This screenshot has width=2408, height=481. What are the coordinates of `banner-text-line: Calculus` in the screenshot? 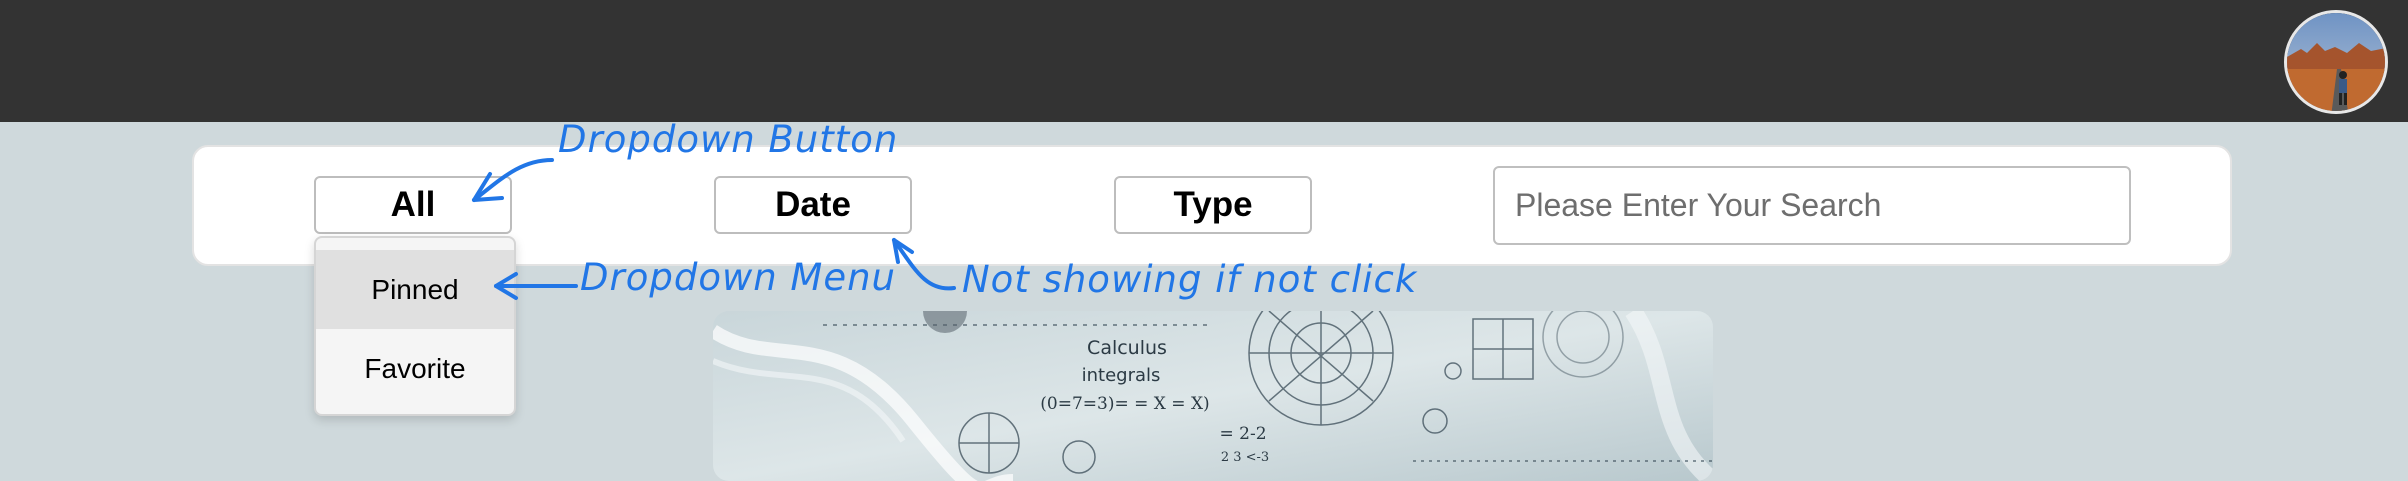 It's located at (1127, 348).